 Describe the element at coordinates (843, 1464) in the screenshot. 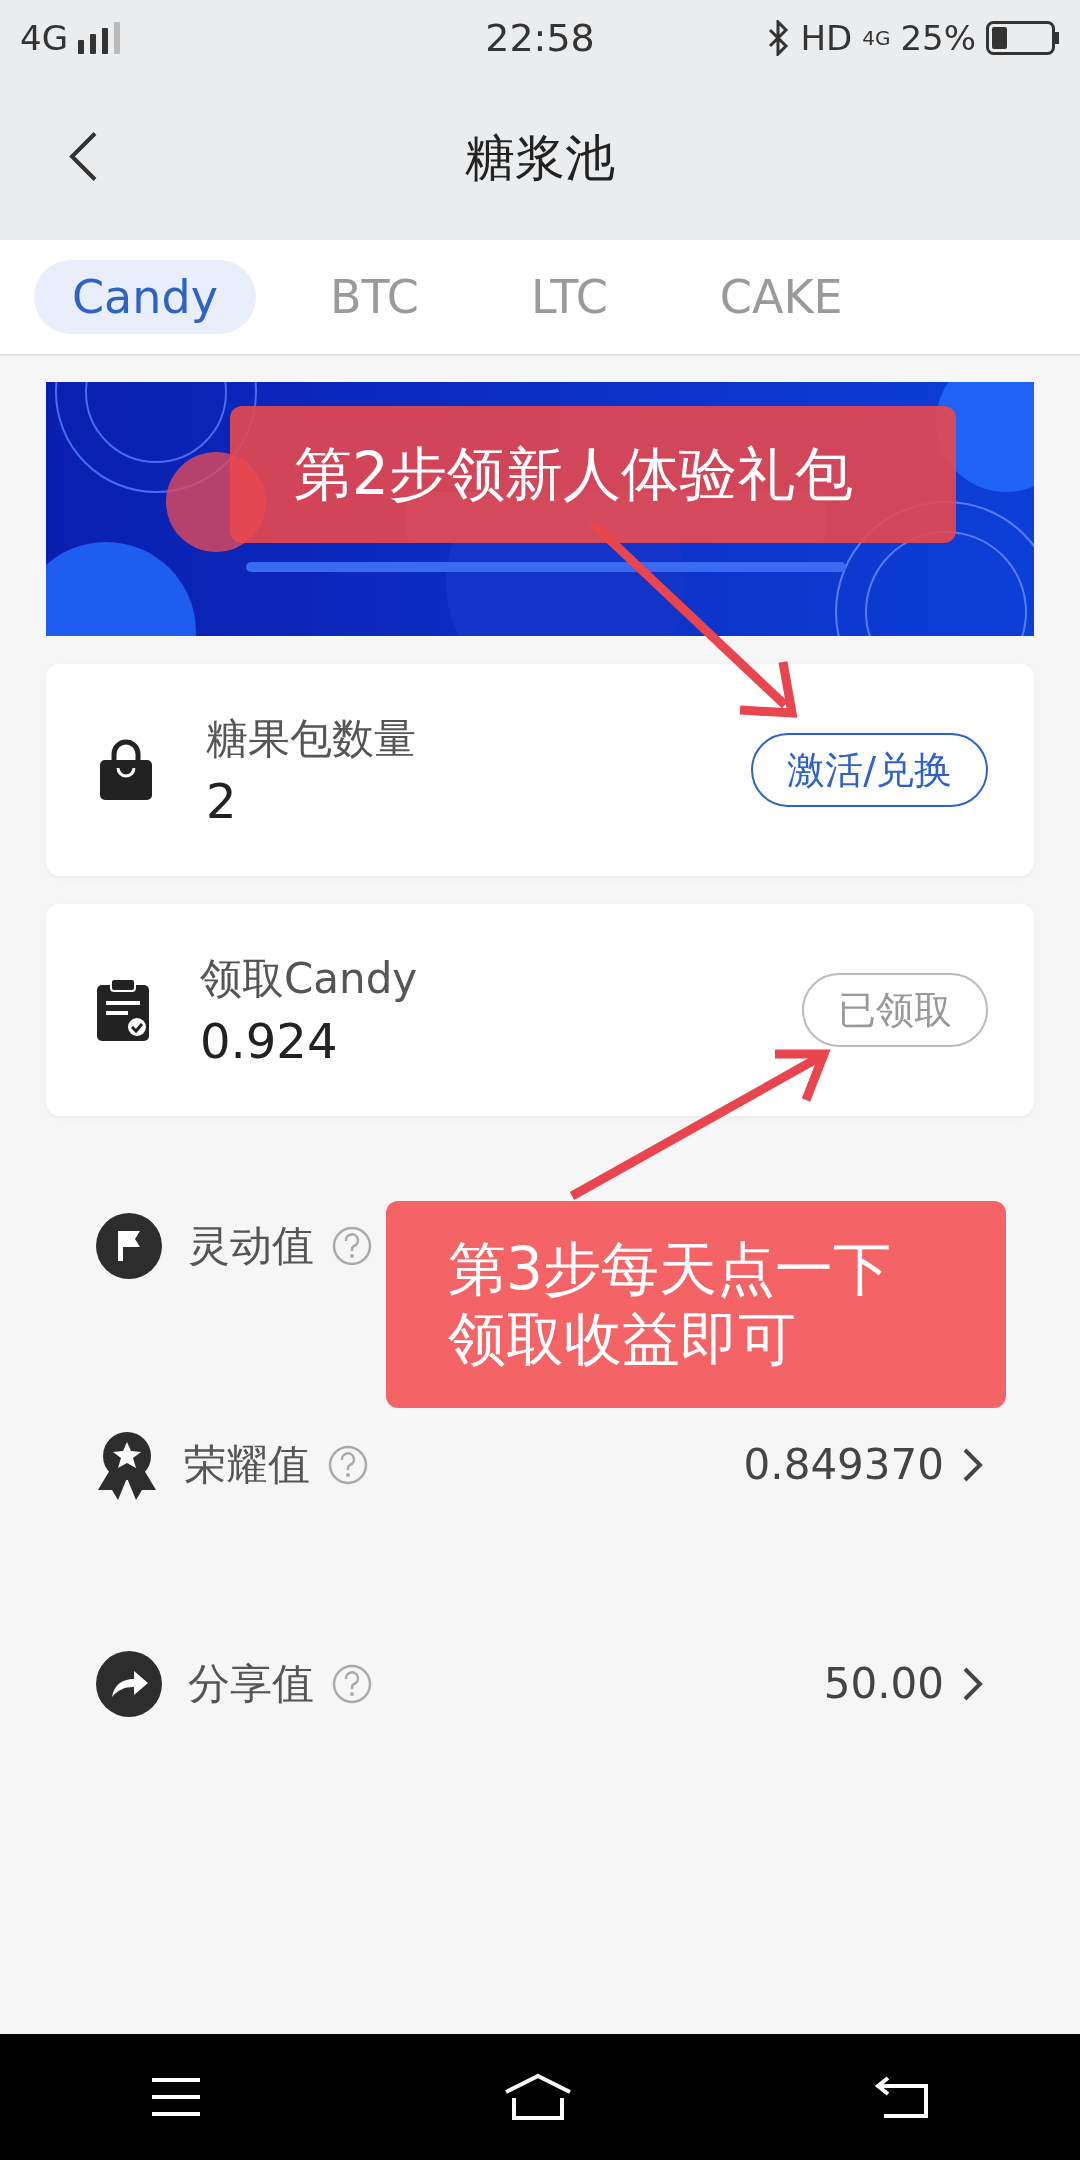

I see `stat-value: 0.849370` at that location.